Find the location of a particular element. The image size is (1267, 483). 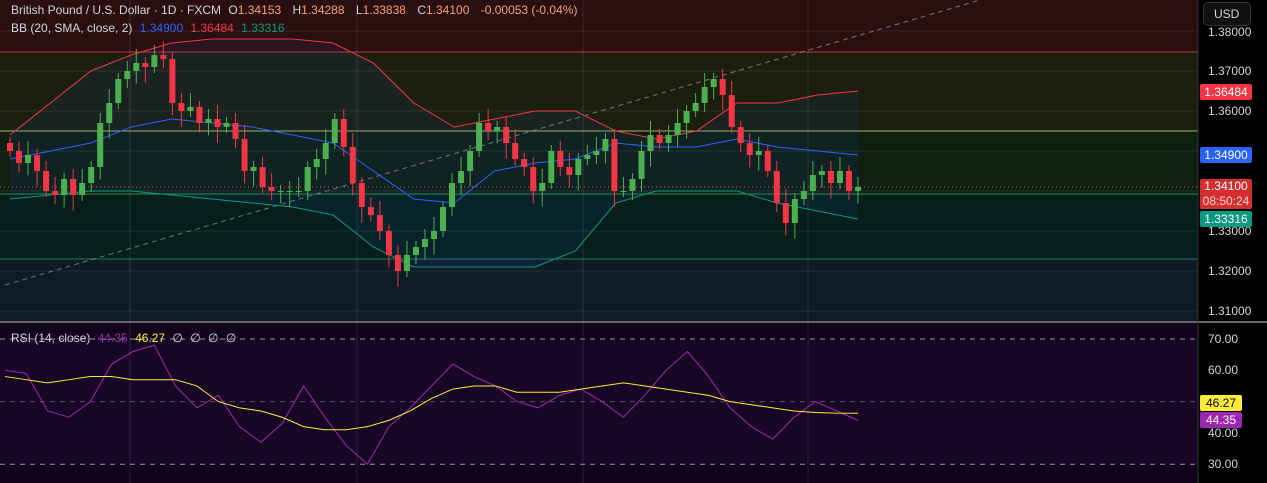

price-tick: 1.37000 is located at coordinates (1230, 71).